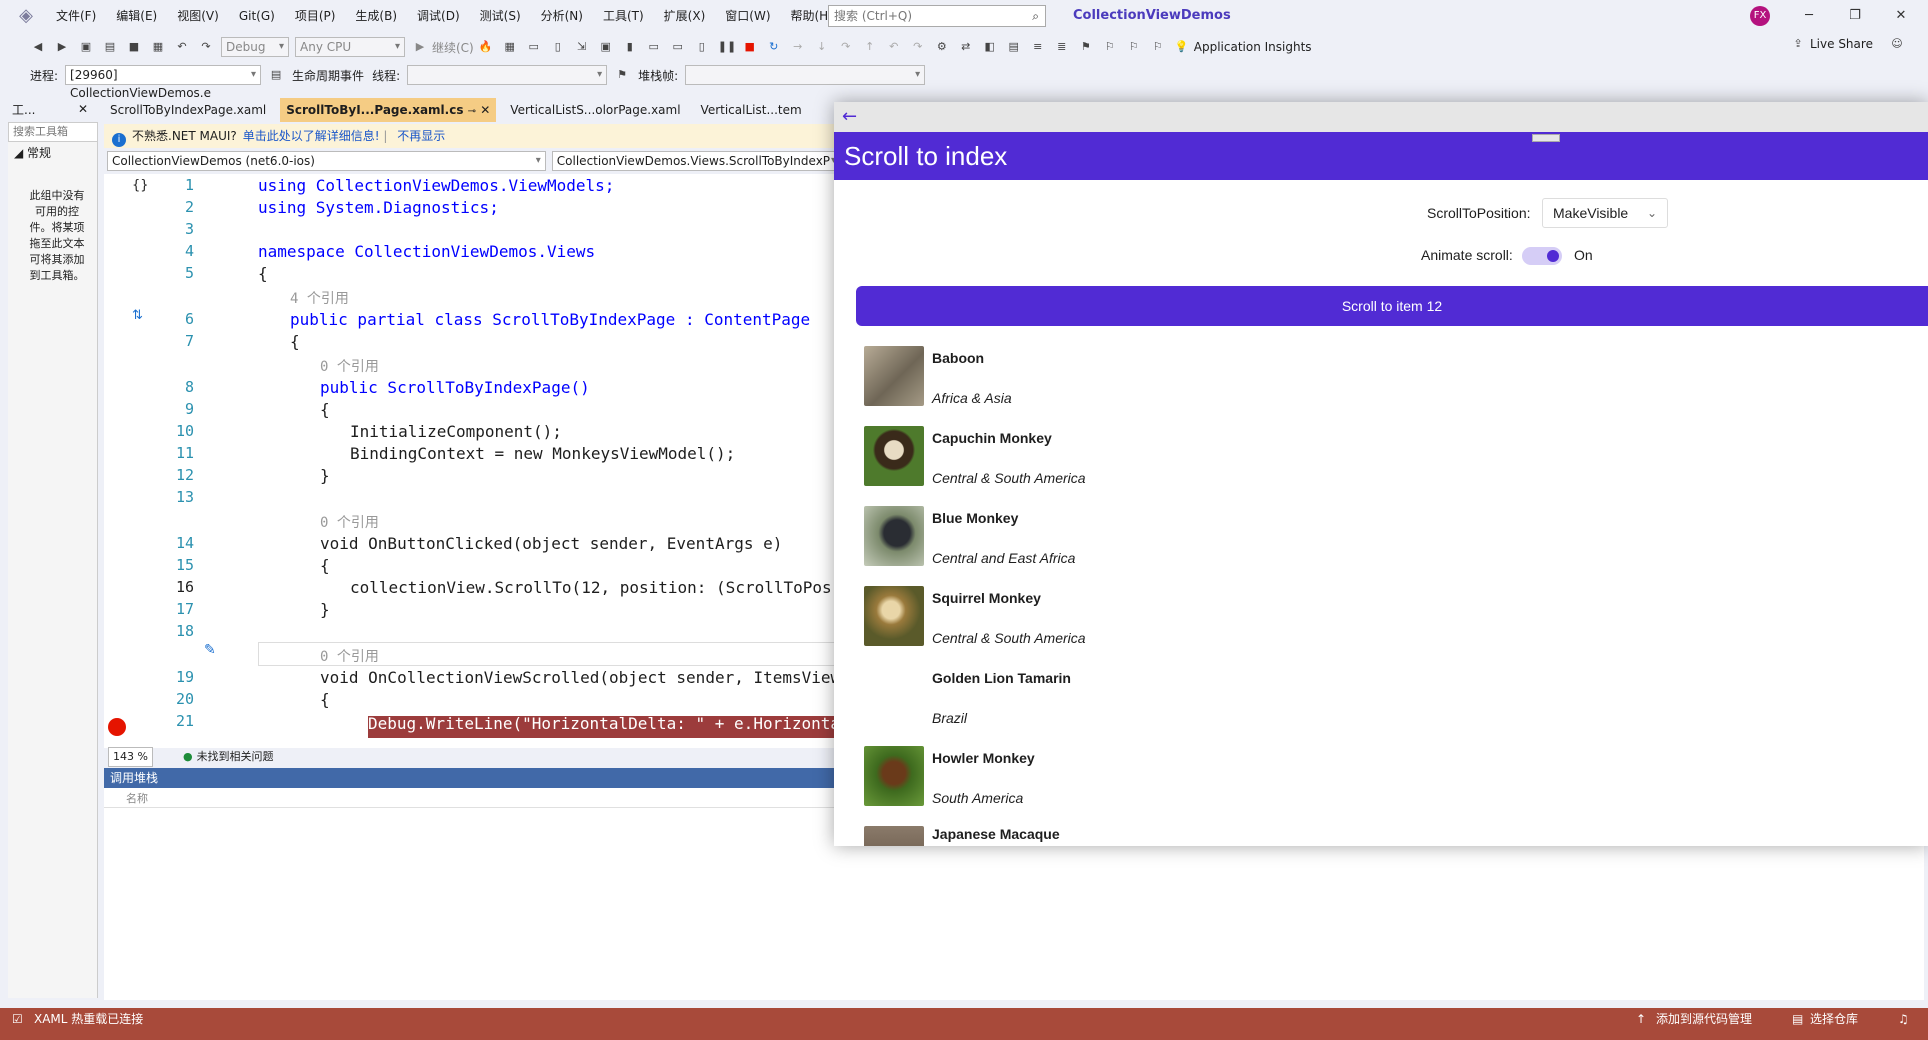  Describe the element at coordinates (678, 47) in the screenshot. I see `monitor-icon: ▭` at that location.